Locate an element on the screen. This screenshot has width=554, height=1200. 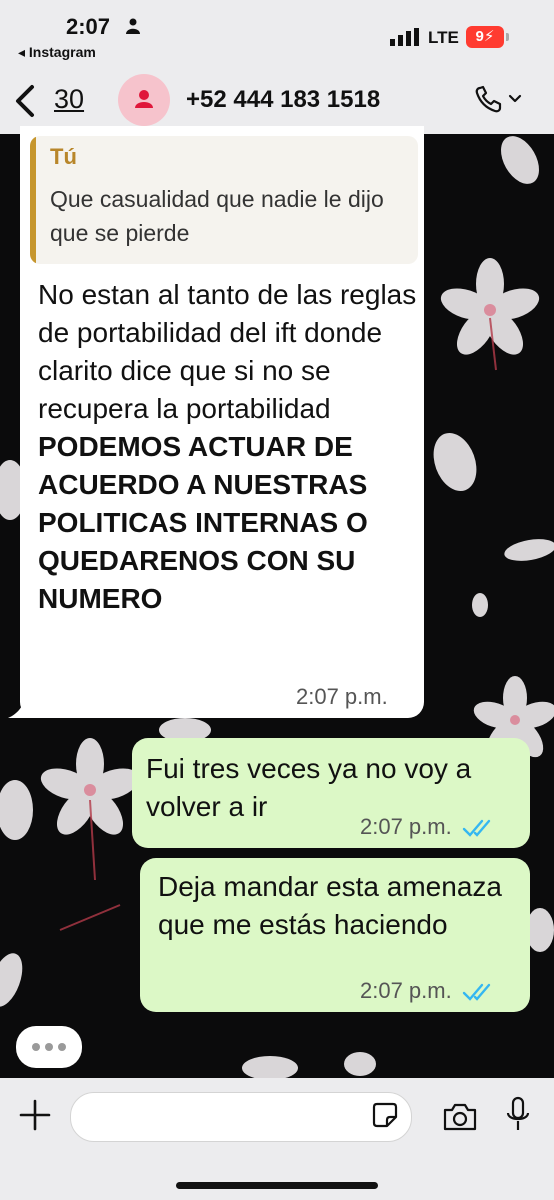
sticker-icon is located at coordinates (385, 1115).